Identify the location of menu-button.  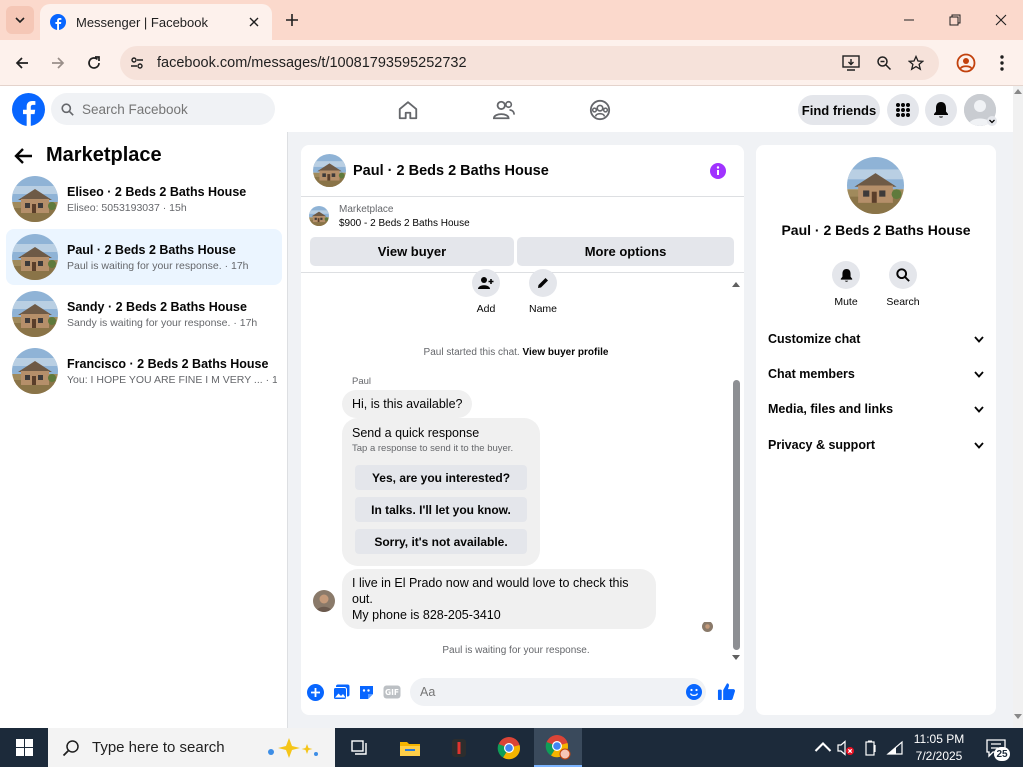
(903, 110).